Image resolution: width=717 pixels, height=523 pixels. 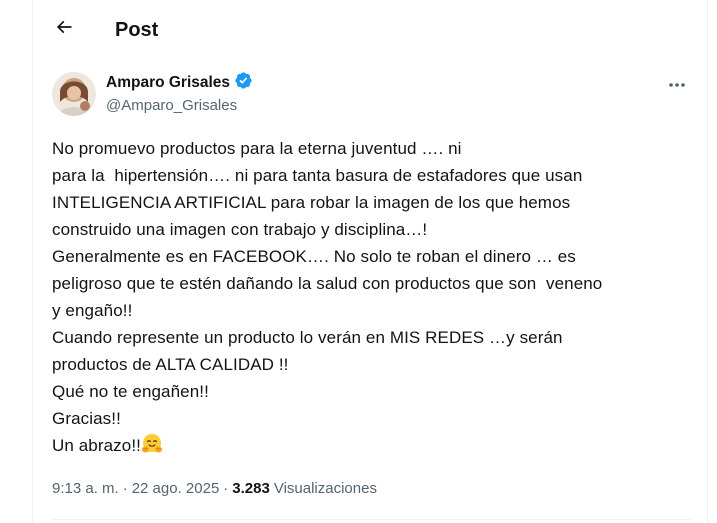 What do you see at coordinates (74, 94) in the screenshot?
I see `avatar` at bounding box center [74, 94].